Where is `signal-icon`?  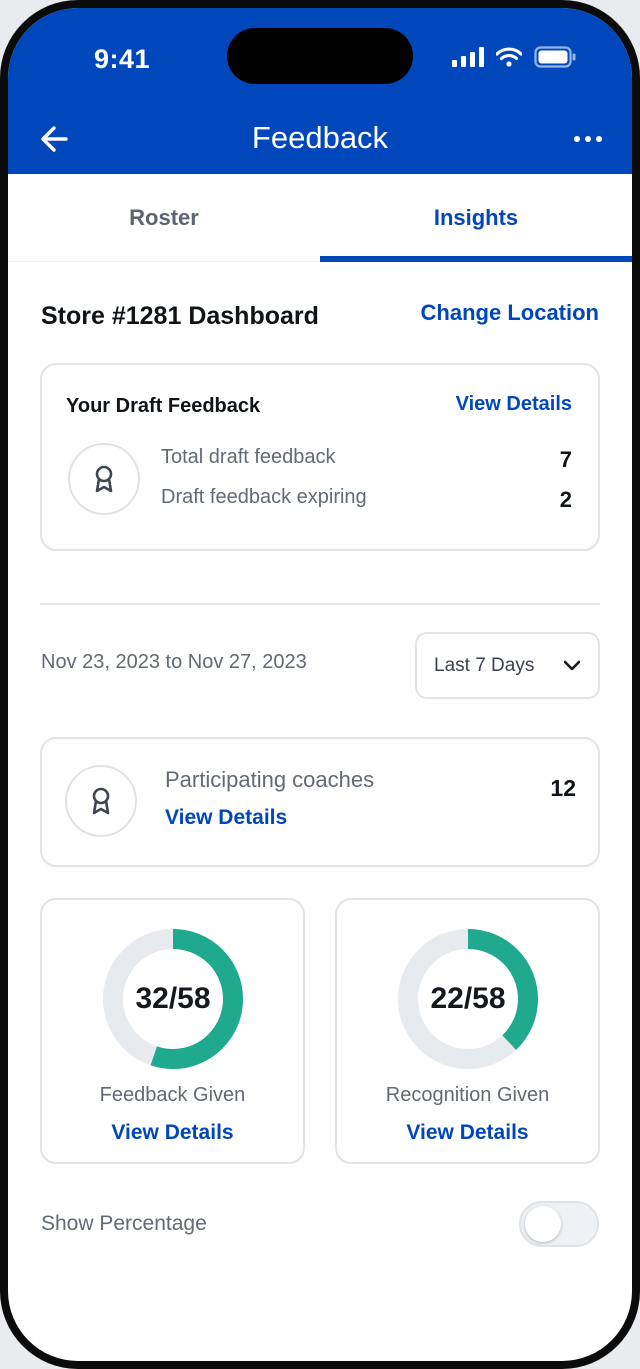
signal-icon is located at coordinates (468, 57).